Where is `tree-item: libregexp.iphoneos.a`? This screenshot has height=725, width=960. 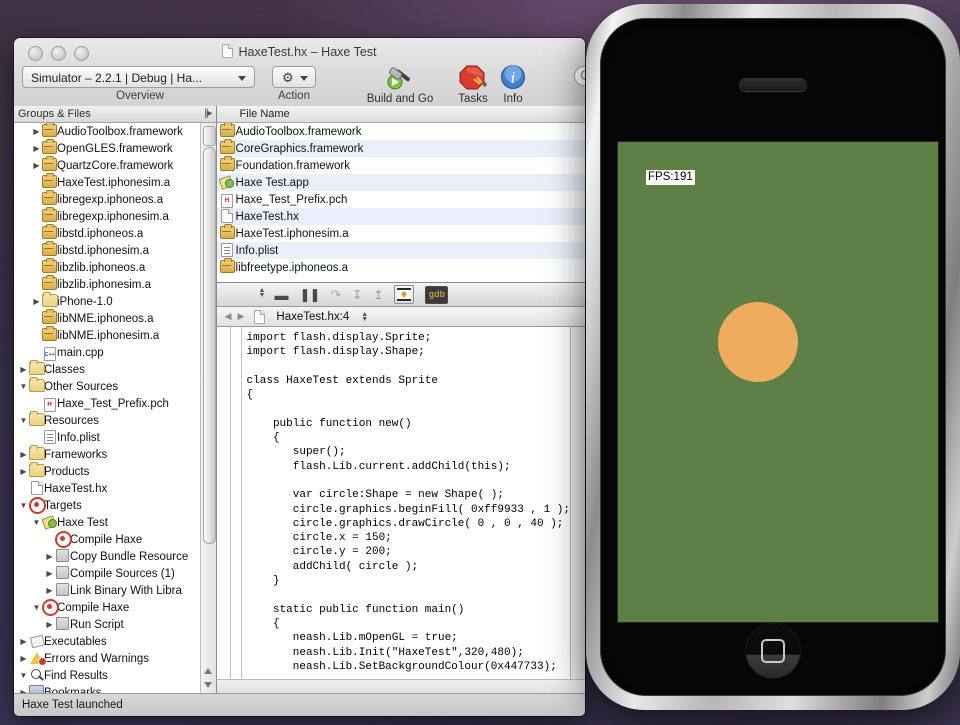
tree-item: libregexp.iphoneos.a is located at coordinates (107, 199).